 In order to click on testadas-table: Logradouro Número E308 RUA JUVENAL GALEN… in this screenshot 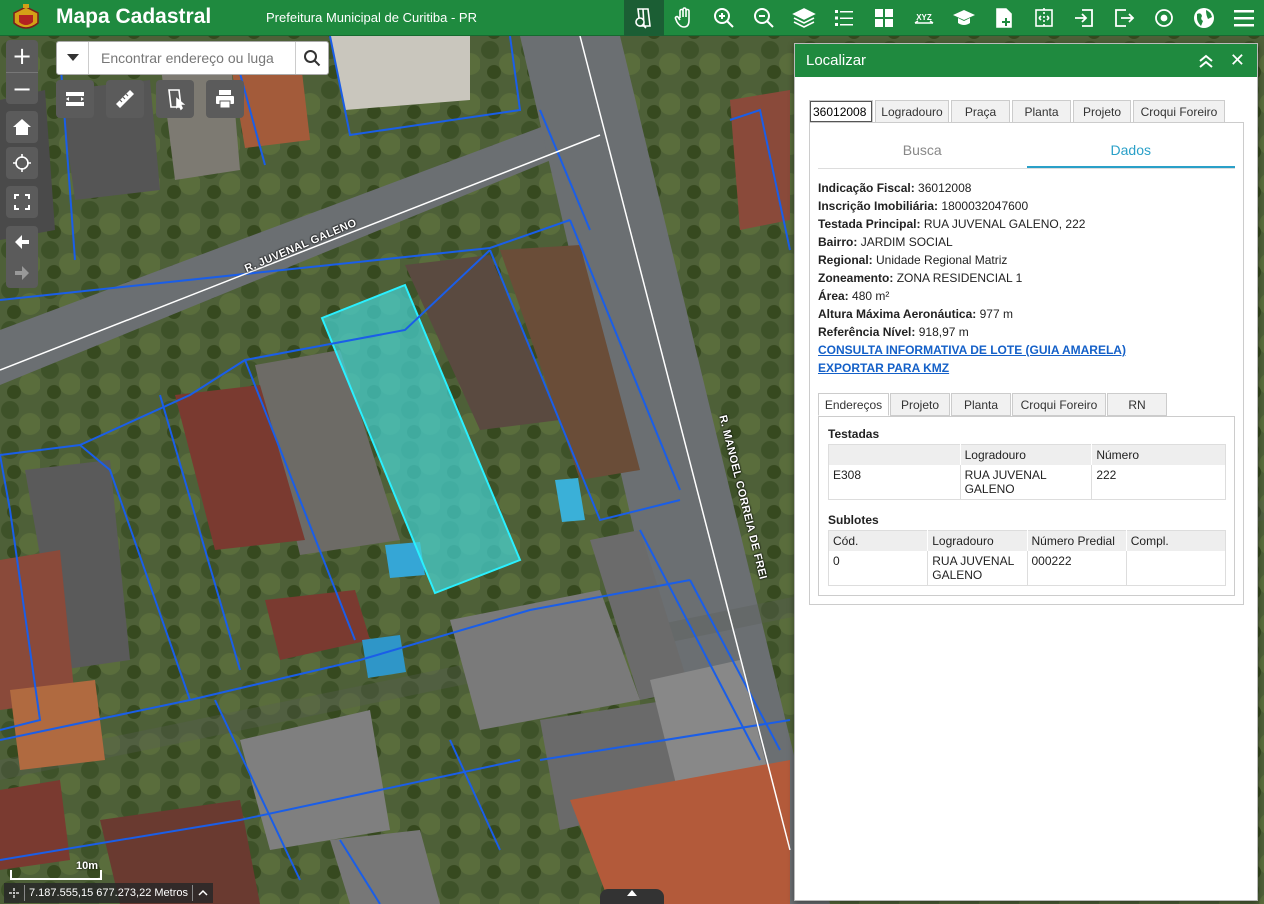, I will do `click(1027, 472)`.